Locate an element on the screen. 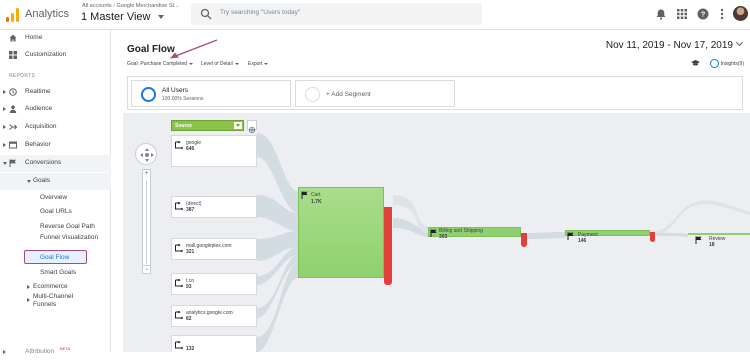  person-icon is located at coordinates (13, 109).